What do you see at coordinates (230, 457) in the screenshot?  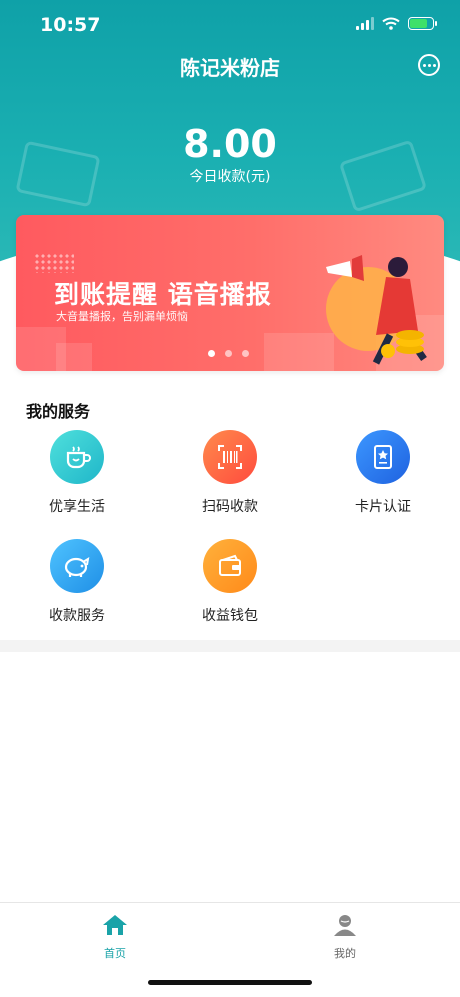 I see `barcode-scan-icon` at bounding box center [230, 457].